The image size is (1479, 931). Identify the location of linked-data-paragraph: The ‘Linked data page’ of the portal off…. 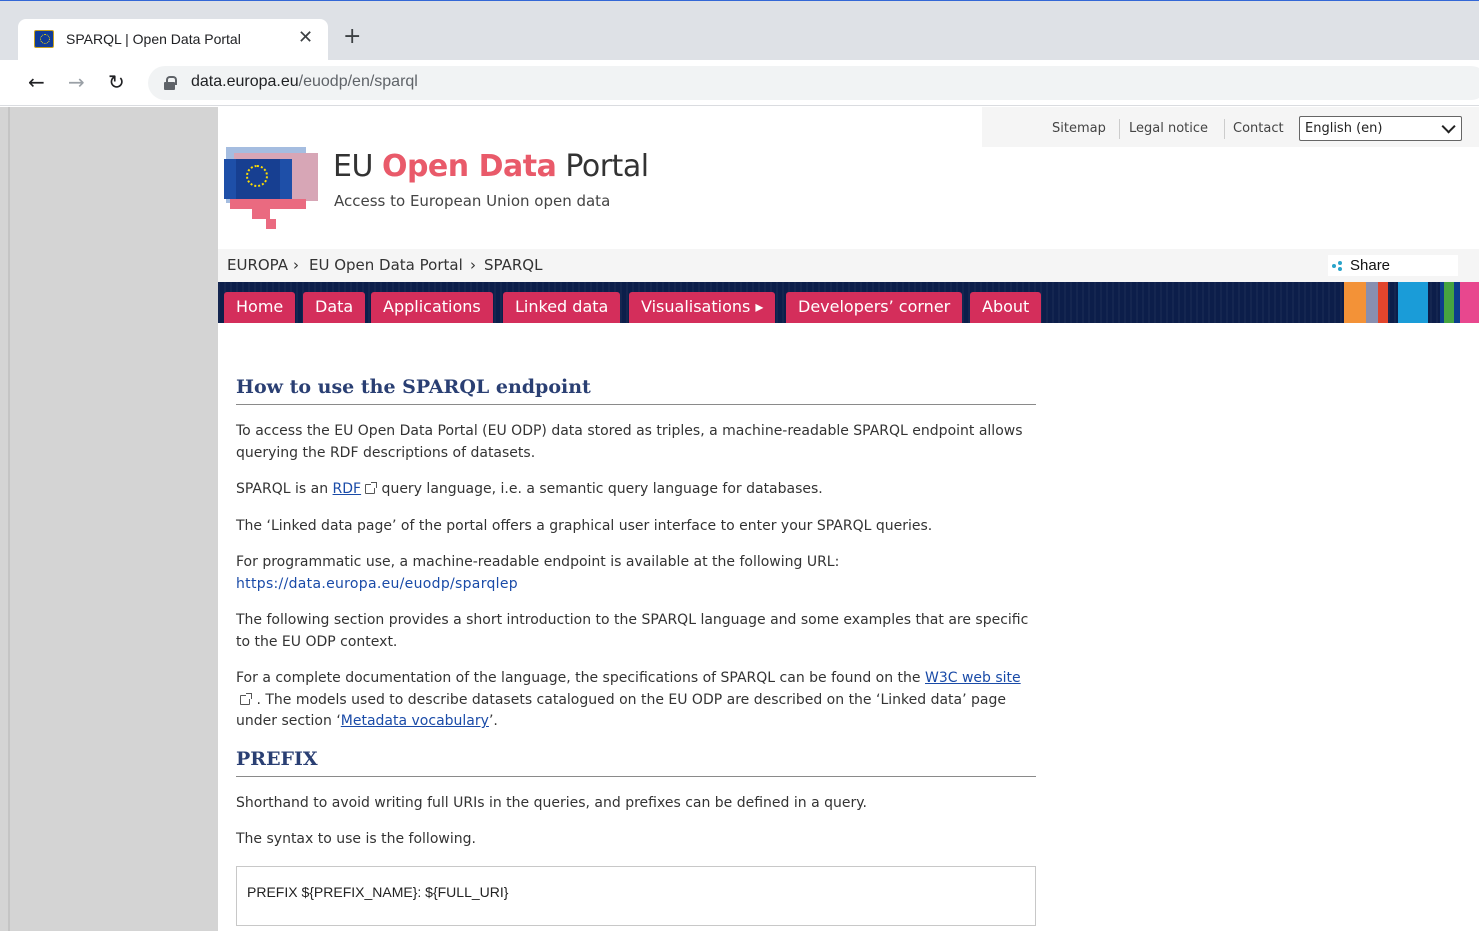
(584, 525).